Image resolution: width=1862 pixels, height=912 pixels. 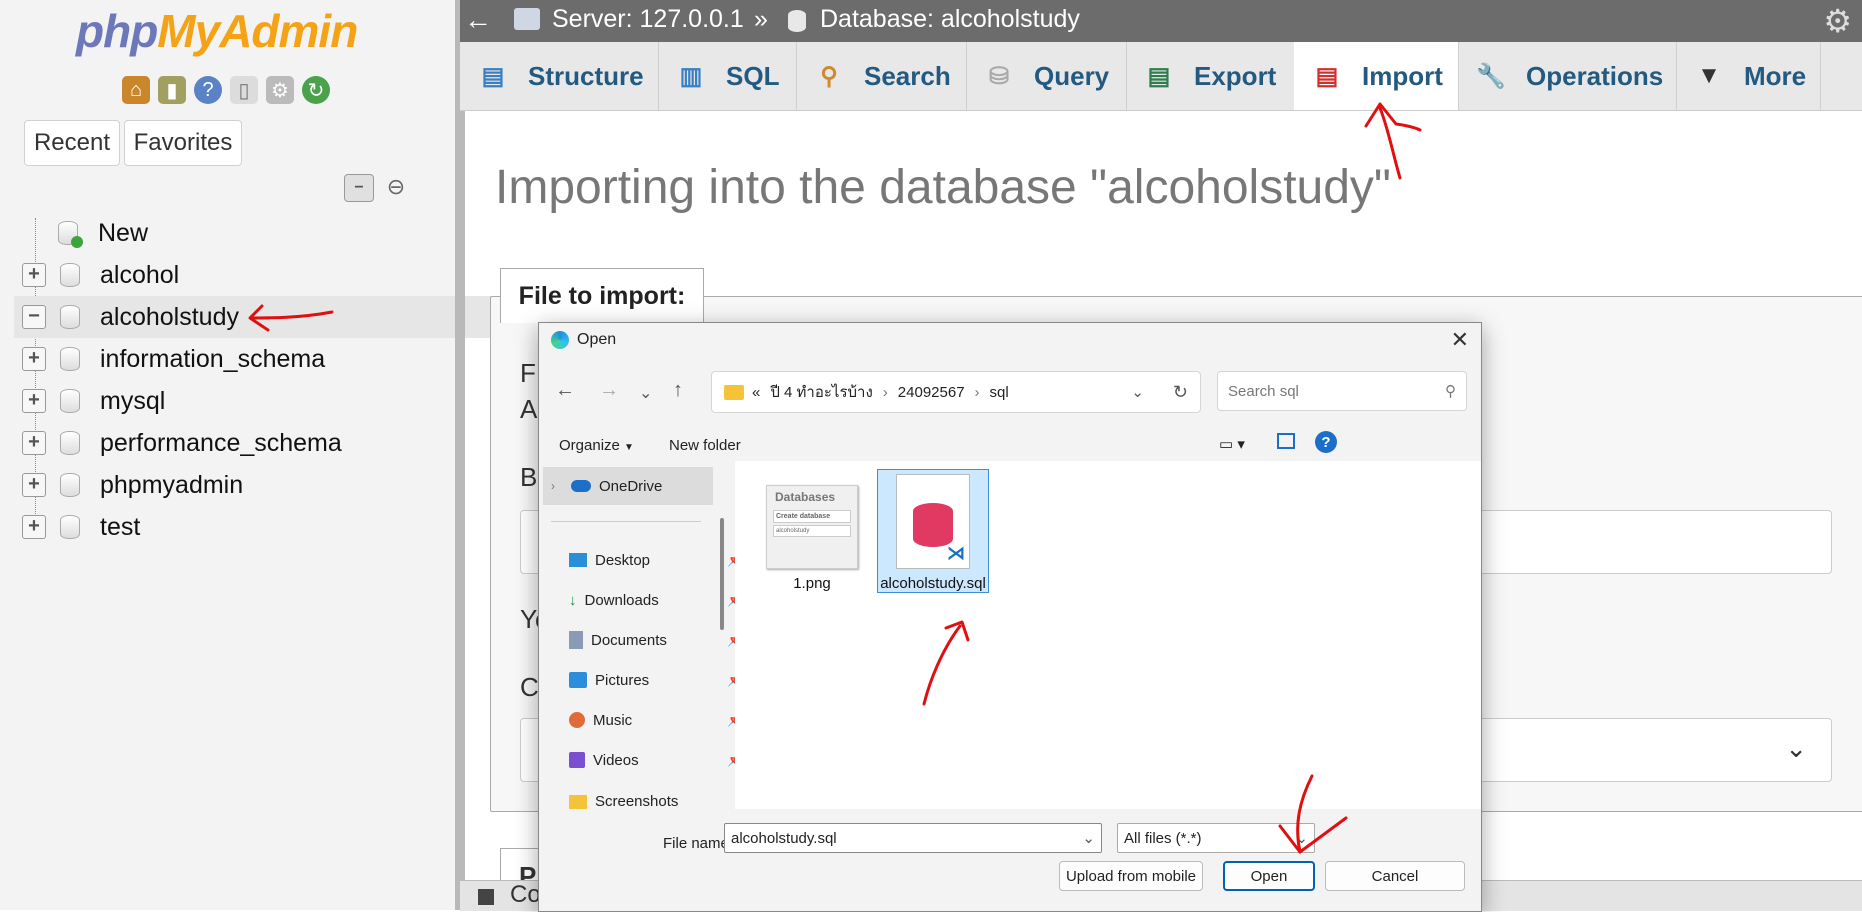 I want to click on tree-controls: − ⊖, so click(x=377, y=188).